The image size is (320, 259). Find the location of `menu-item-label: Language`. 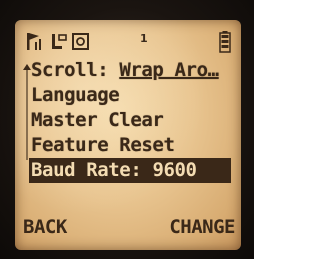

menu-item-label: Language is located at coordinates (75, 95).